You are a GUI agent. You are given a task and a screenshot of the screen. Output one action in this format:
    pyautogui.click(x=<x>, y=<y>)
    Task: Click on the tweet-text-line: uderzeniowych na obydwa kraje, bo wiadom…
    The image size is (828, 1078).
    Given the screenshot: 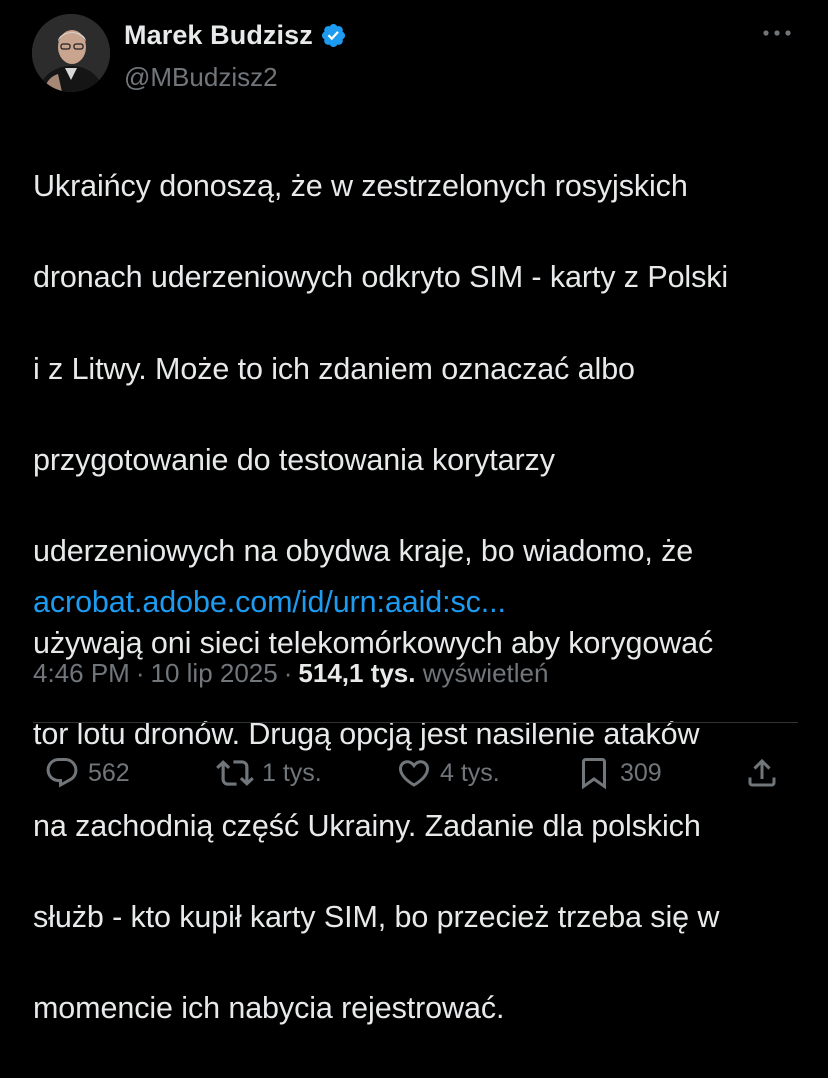 What is the action you would take?
    pyautogui.click(x=363, y=551)
    